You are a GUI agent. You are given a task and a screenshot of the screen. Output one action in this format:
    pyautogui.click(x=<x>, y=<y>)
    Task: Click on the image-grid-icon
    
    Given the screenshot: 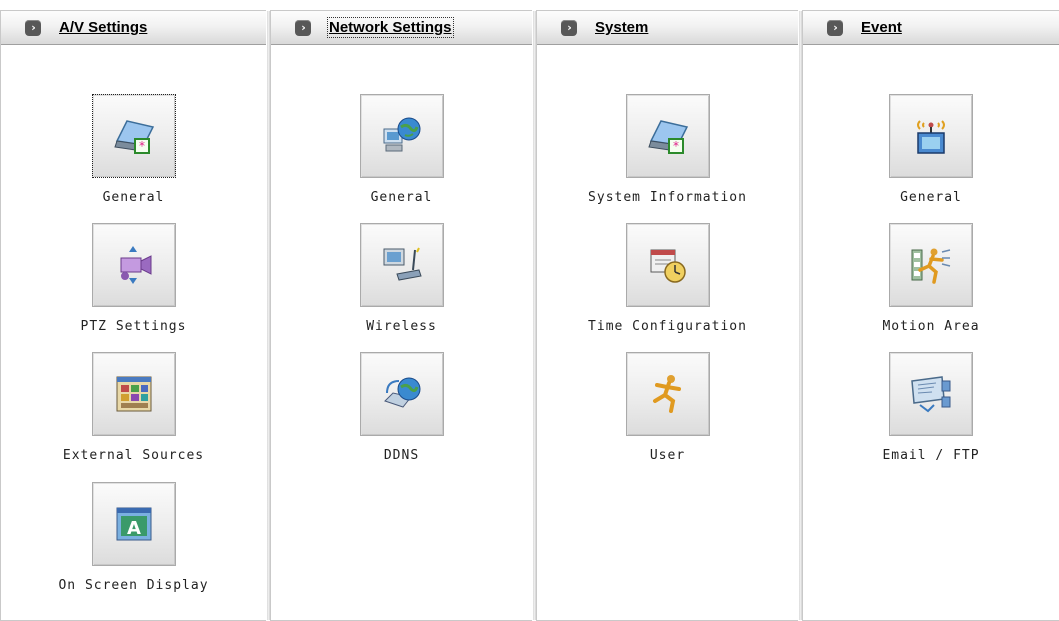 What is the action you would take?
    pyautogui.click(x=133, y=394)
    